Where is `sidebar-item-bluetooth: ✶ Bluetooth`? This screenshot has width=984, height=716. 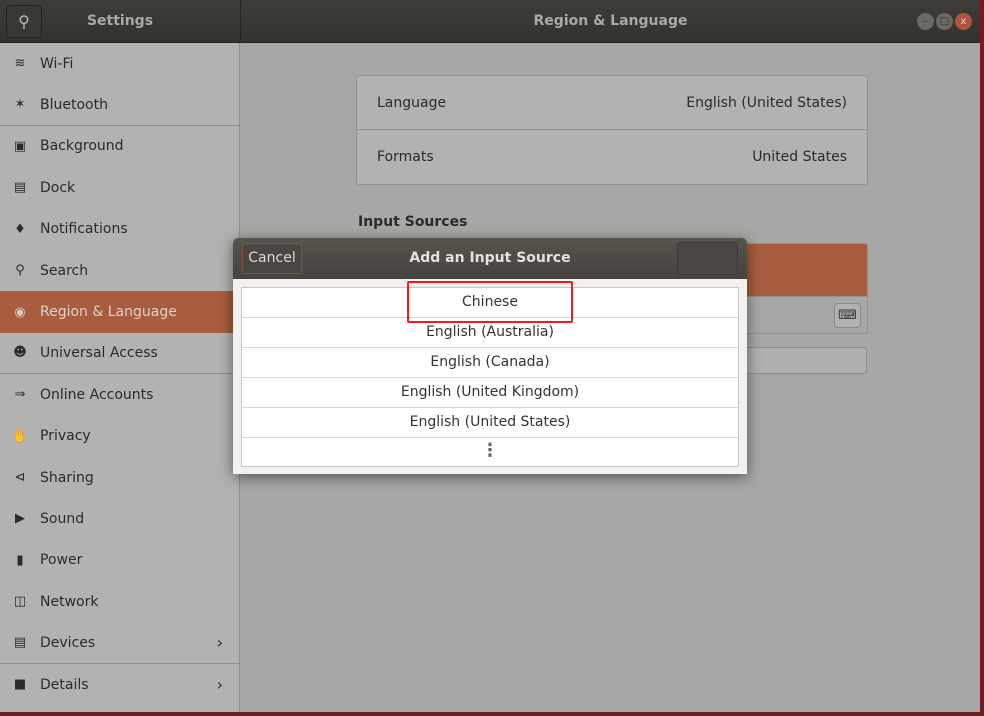
sidebar-item-bluetooth: ✶ Bluetooth is located at coordinates (119, 105).